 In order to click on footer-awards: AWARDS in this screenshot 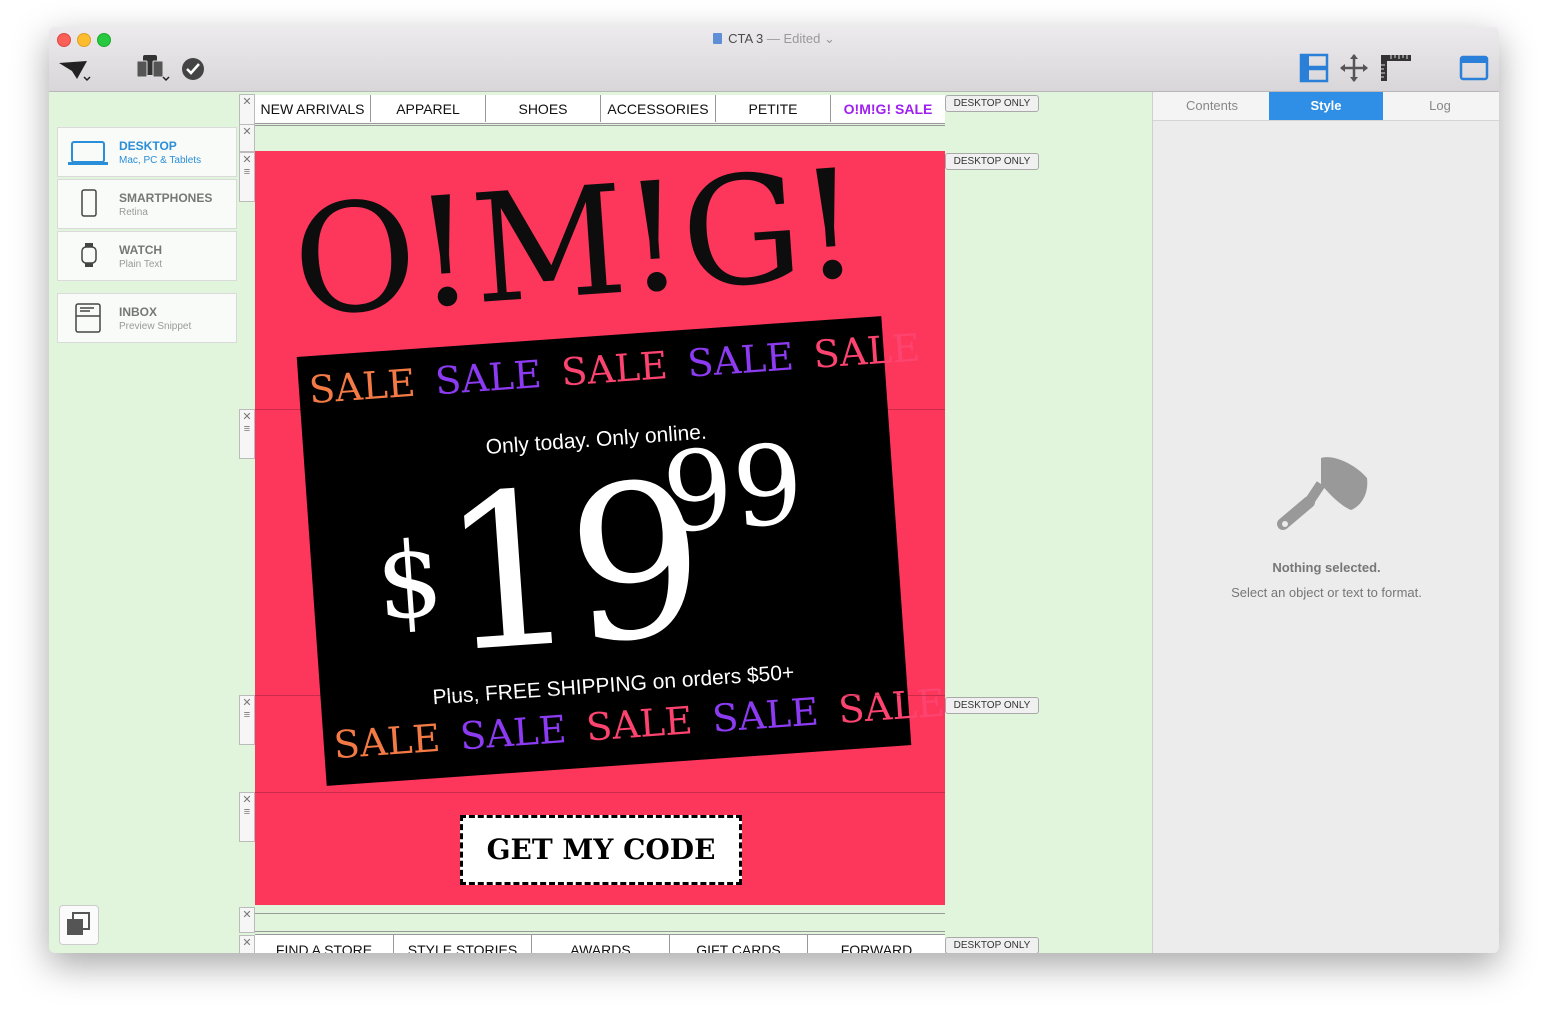, I will do `click(600, 944)`.